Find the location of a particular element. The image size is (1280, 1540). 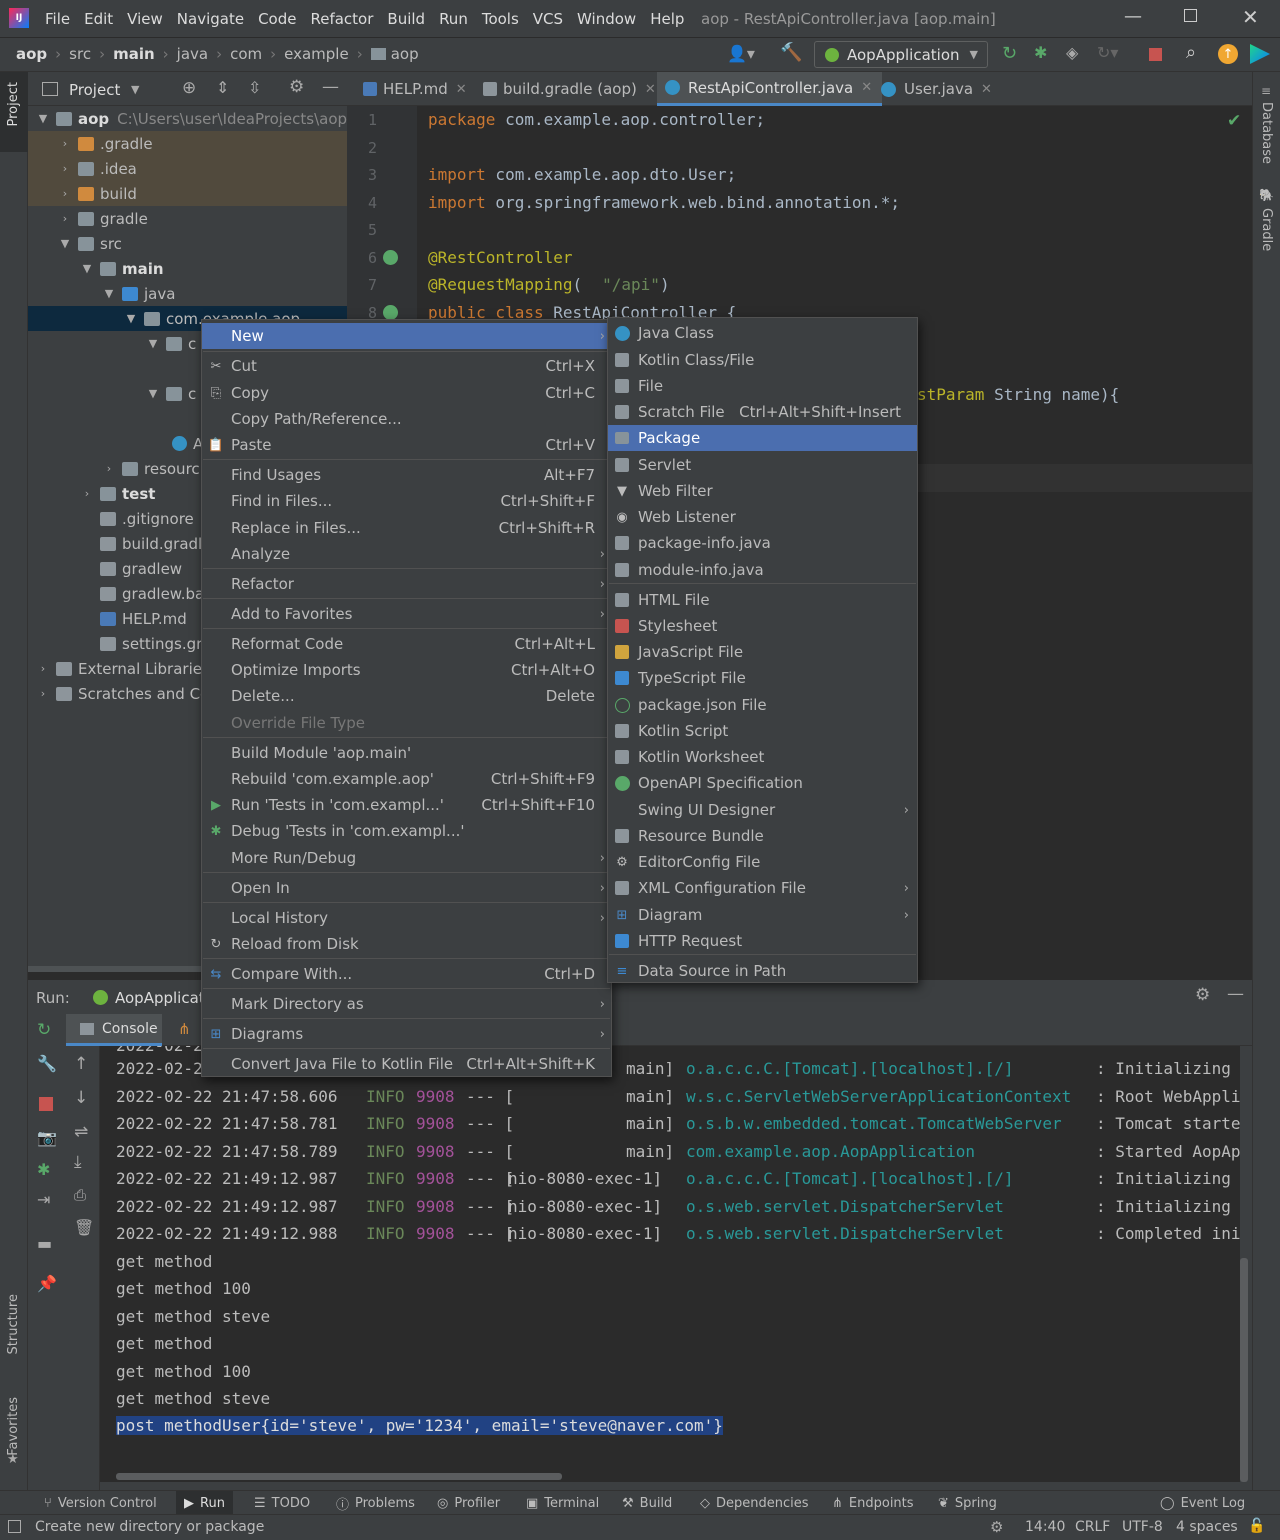

menu-vcs: VCS is located at coordinates (548, 19).